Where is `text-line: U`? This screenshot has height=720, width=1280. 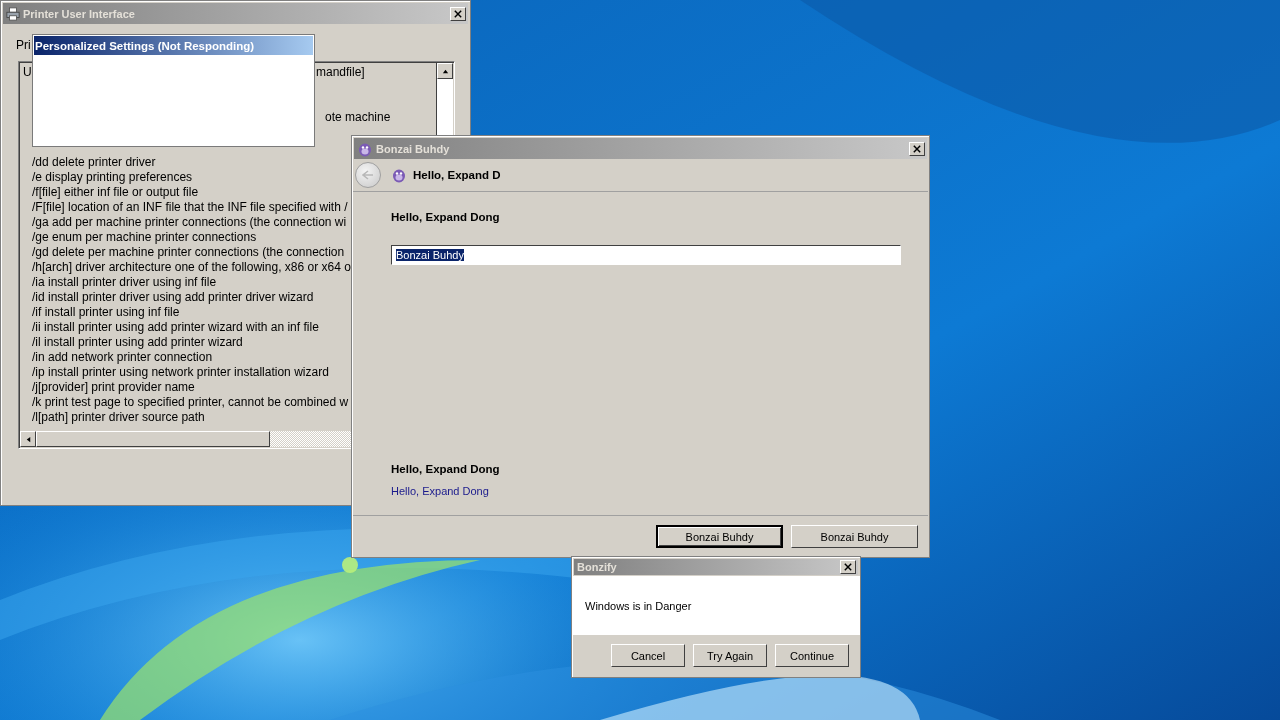
text-line: U is located at coordinates (28, 72).